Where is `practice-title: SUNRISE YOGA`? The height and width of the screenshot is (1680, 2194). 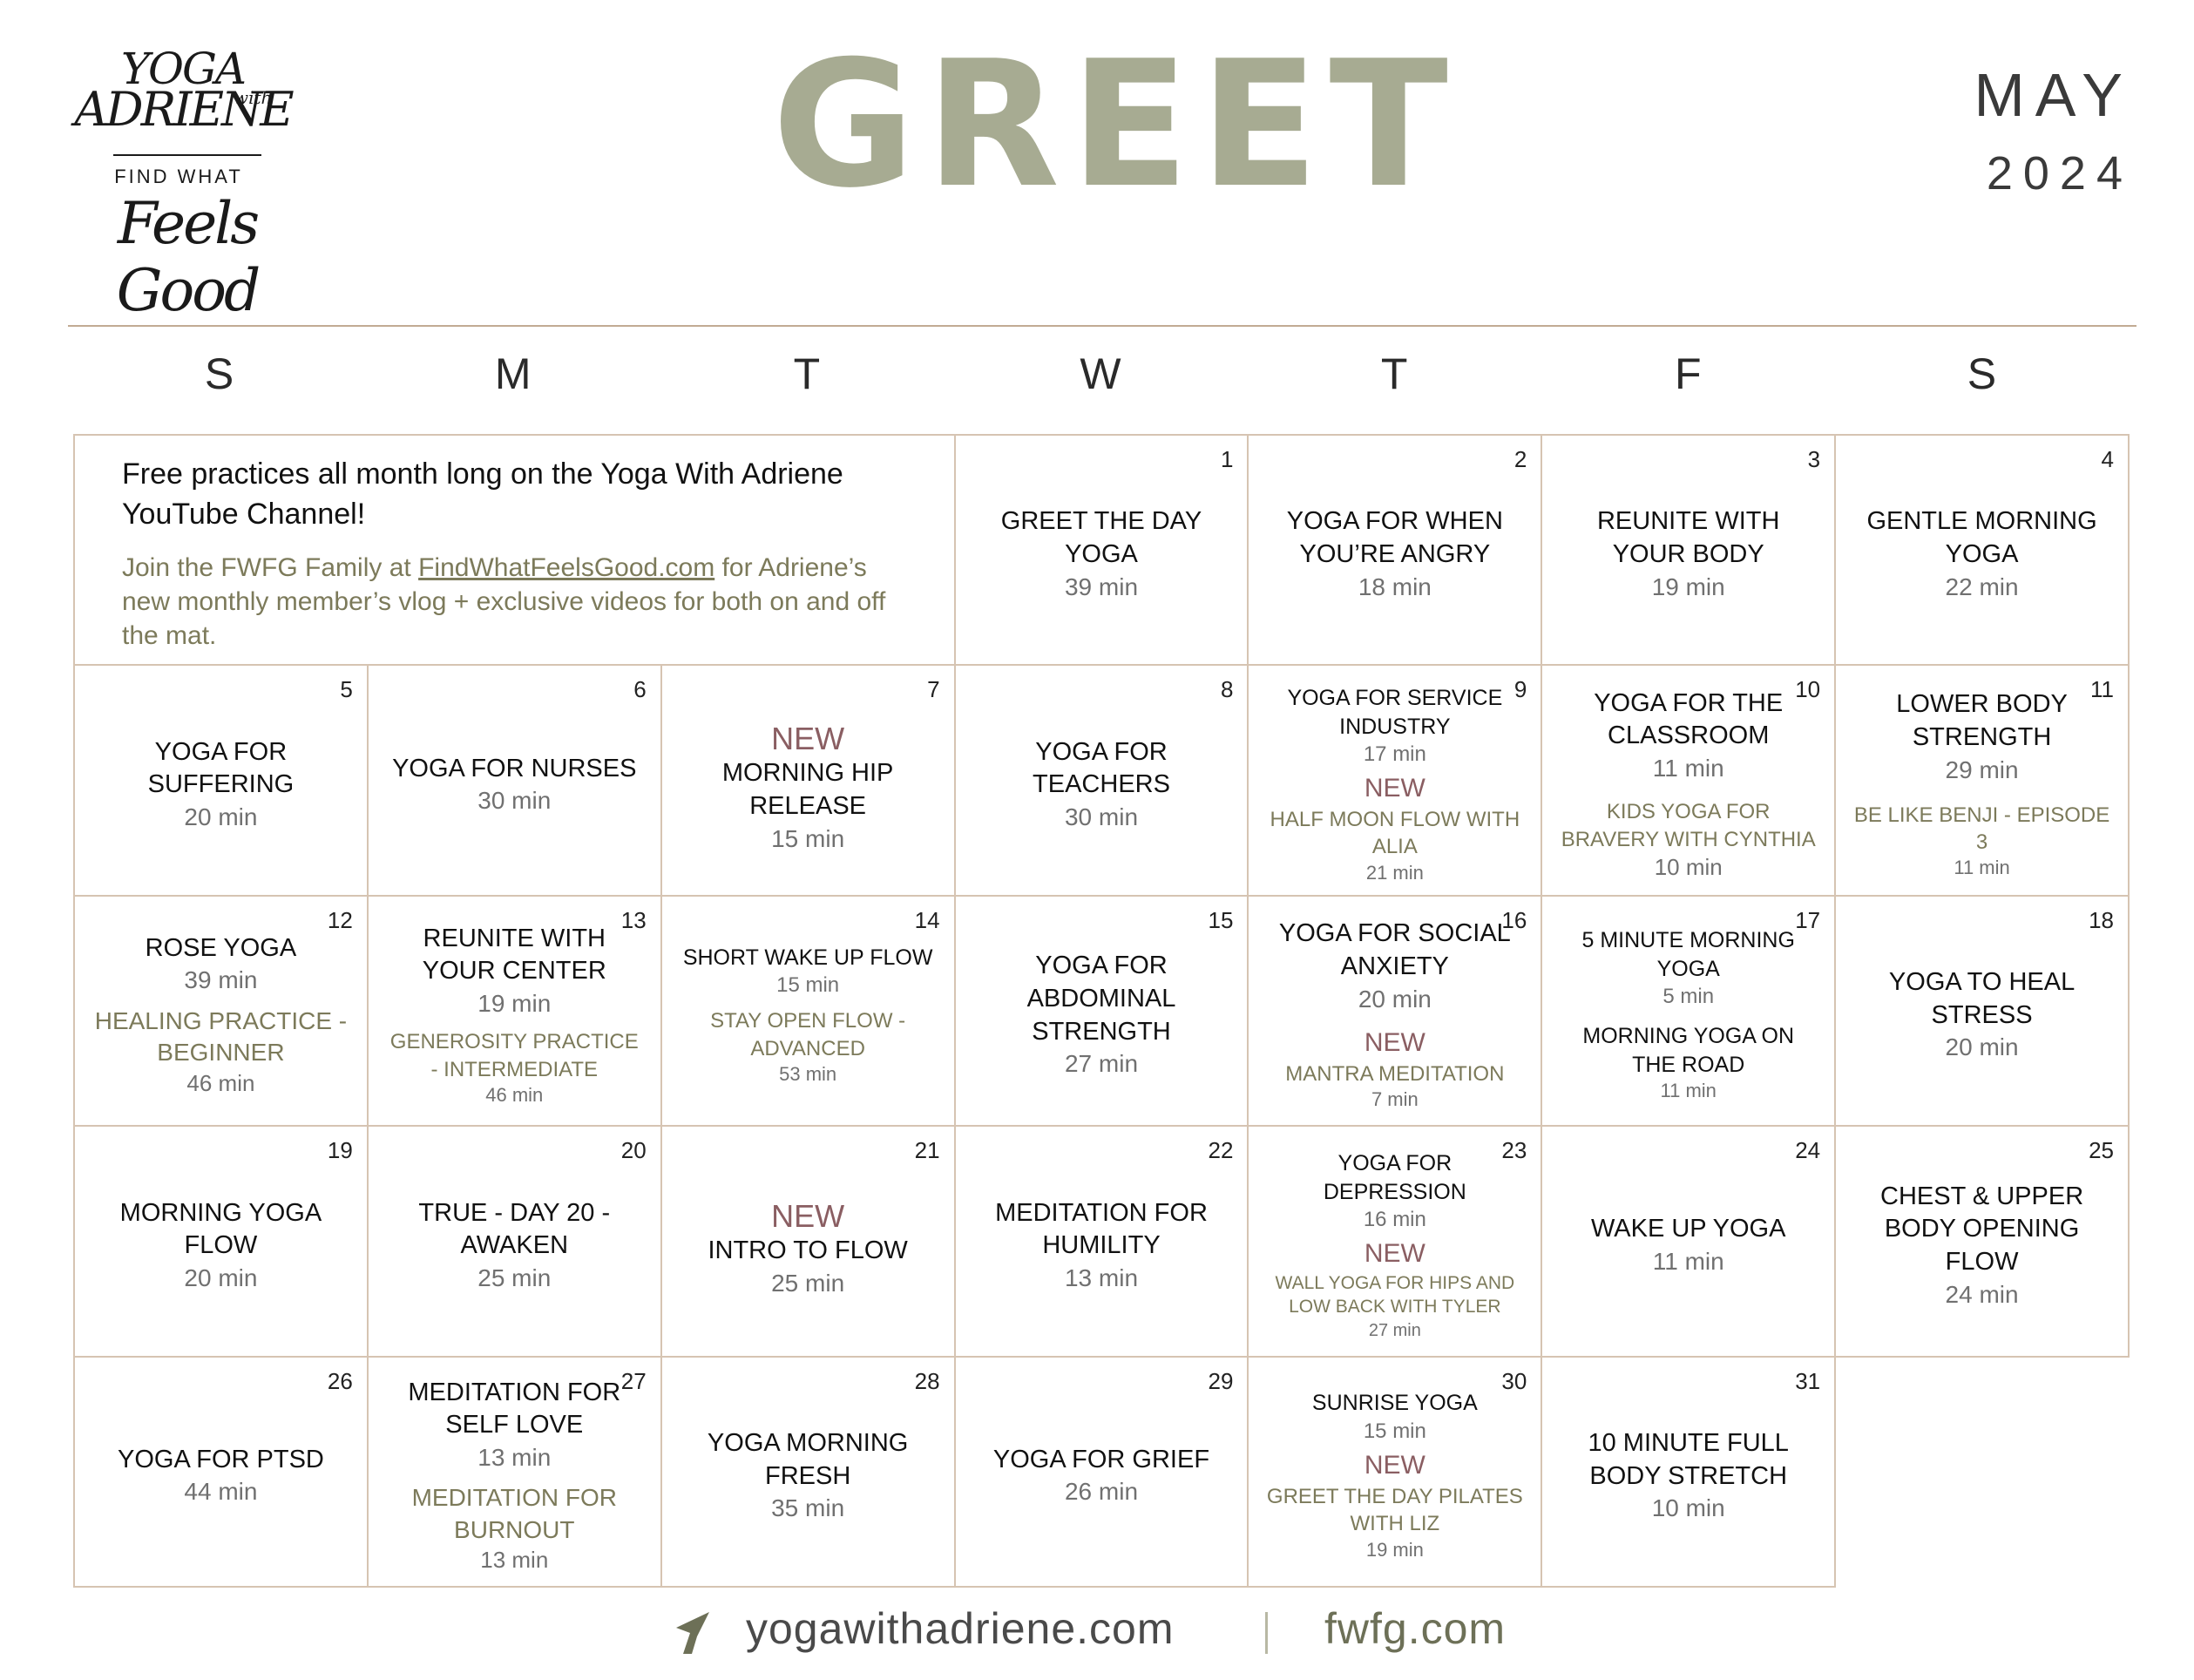
practice-title: SUNRISE YOGA is located at coordinates (1394, 1403).